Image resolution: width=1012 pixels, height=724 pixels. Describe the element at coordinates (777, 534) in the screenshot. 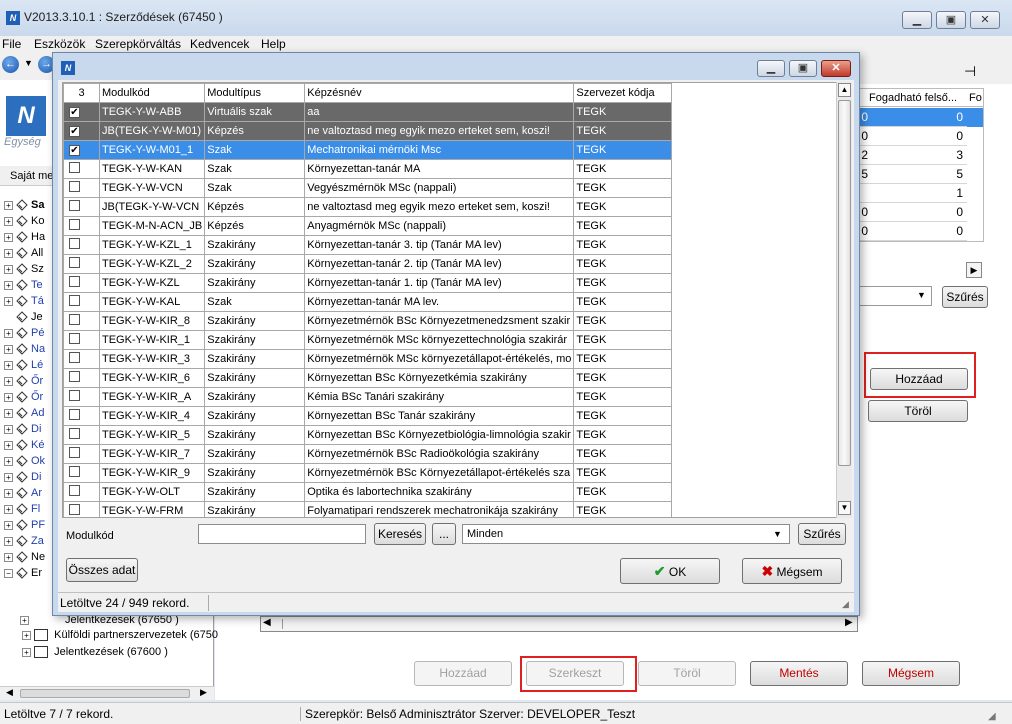

I see `chevron-down-icon: ▼` at that location.